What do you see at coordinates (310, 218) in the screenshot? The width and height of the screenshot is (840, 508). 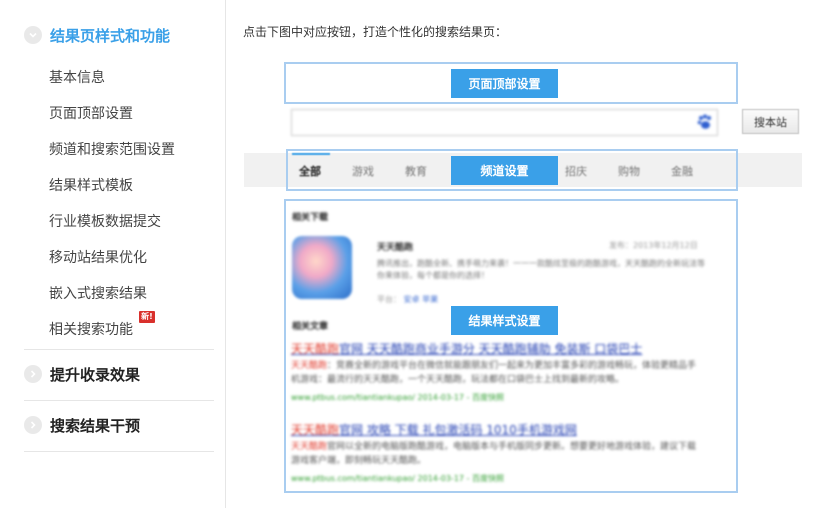 I see `related-download-heading: 相关下载` at bounding box center [310, 218].